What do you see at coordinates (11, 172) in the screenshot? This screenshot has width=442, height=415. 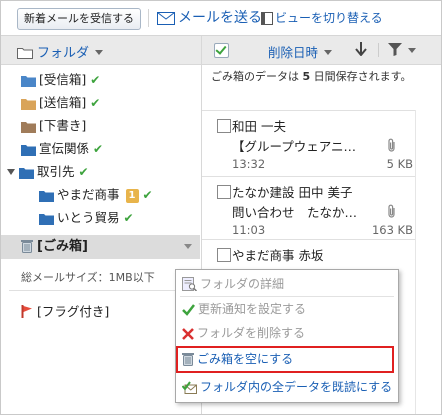 I see `expand-triangle-icon` at bounding box center [11, 172].